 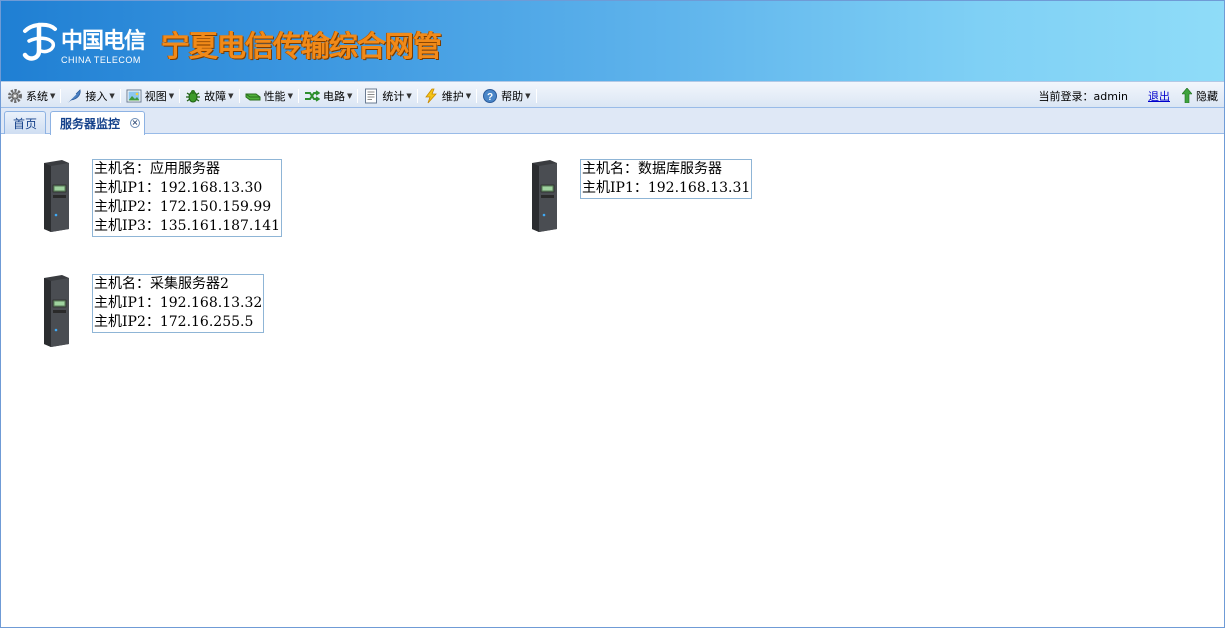 I want to click on menu-help: ? 帮助 ▼, so click(x=506, y=95).